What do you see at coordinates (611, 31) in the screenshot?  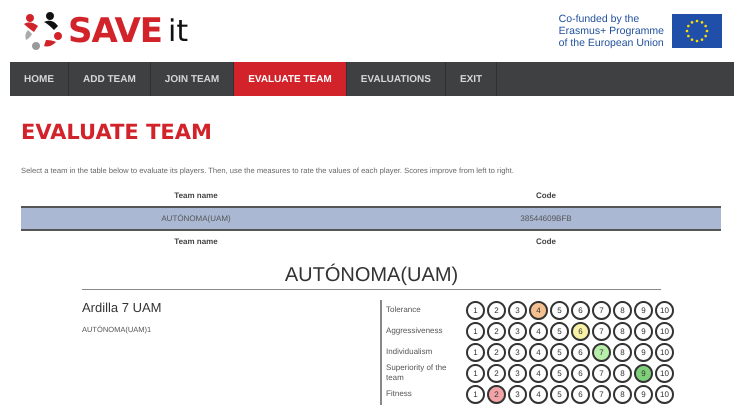 I see `funding-text: Erasmus+ Programme` at bounding box center [611, 31].